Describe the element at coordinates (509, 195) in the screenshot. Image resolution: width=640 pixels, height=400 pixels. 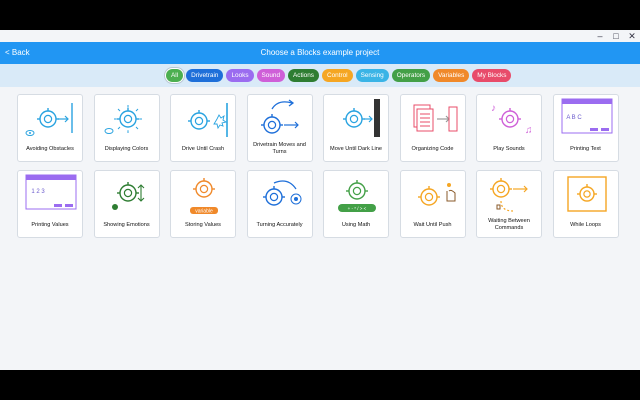
I see `robot-wait-path-icon` at that location.